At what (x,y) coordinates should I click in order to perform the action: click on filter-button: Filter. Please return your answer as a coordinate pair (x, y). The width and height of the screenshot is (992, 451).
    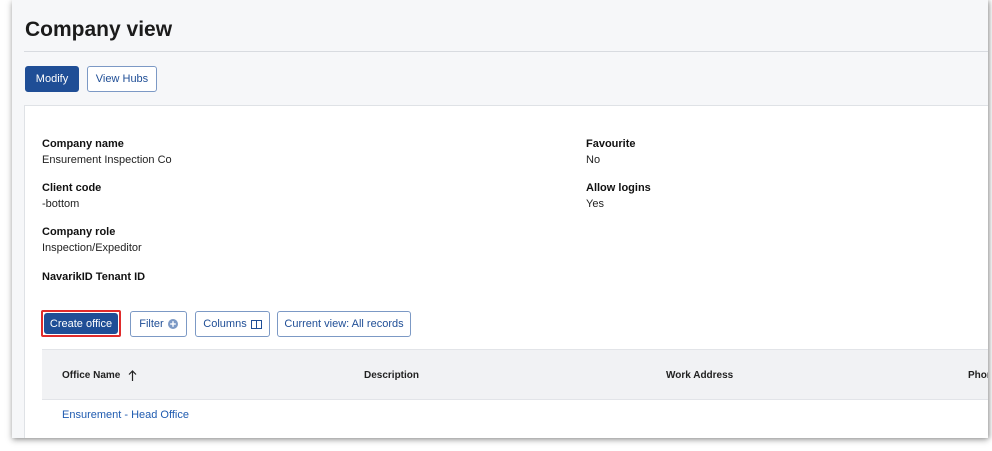
    Looking at the image, I should click on (158, 324).